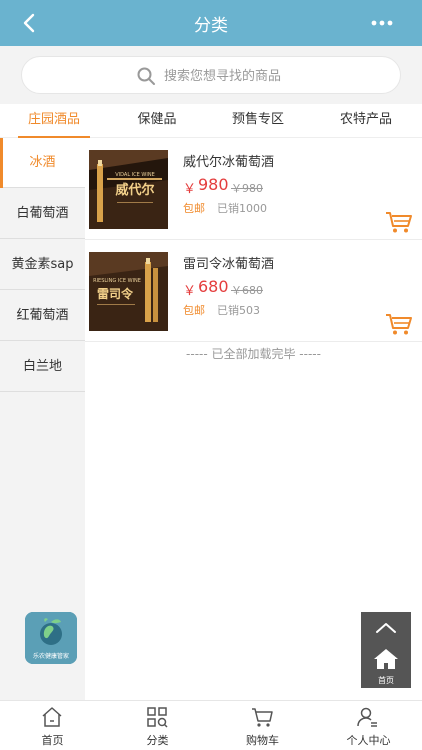 This screenshot has height=750, width=422. What do you see at coordinates (242, 208) in the screenshot?
I see `sales-count: 已销1000` at bounding box center [242, 208].